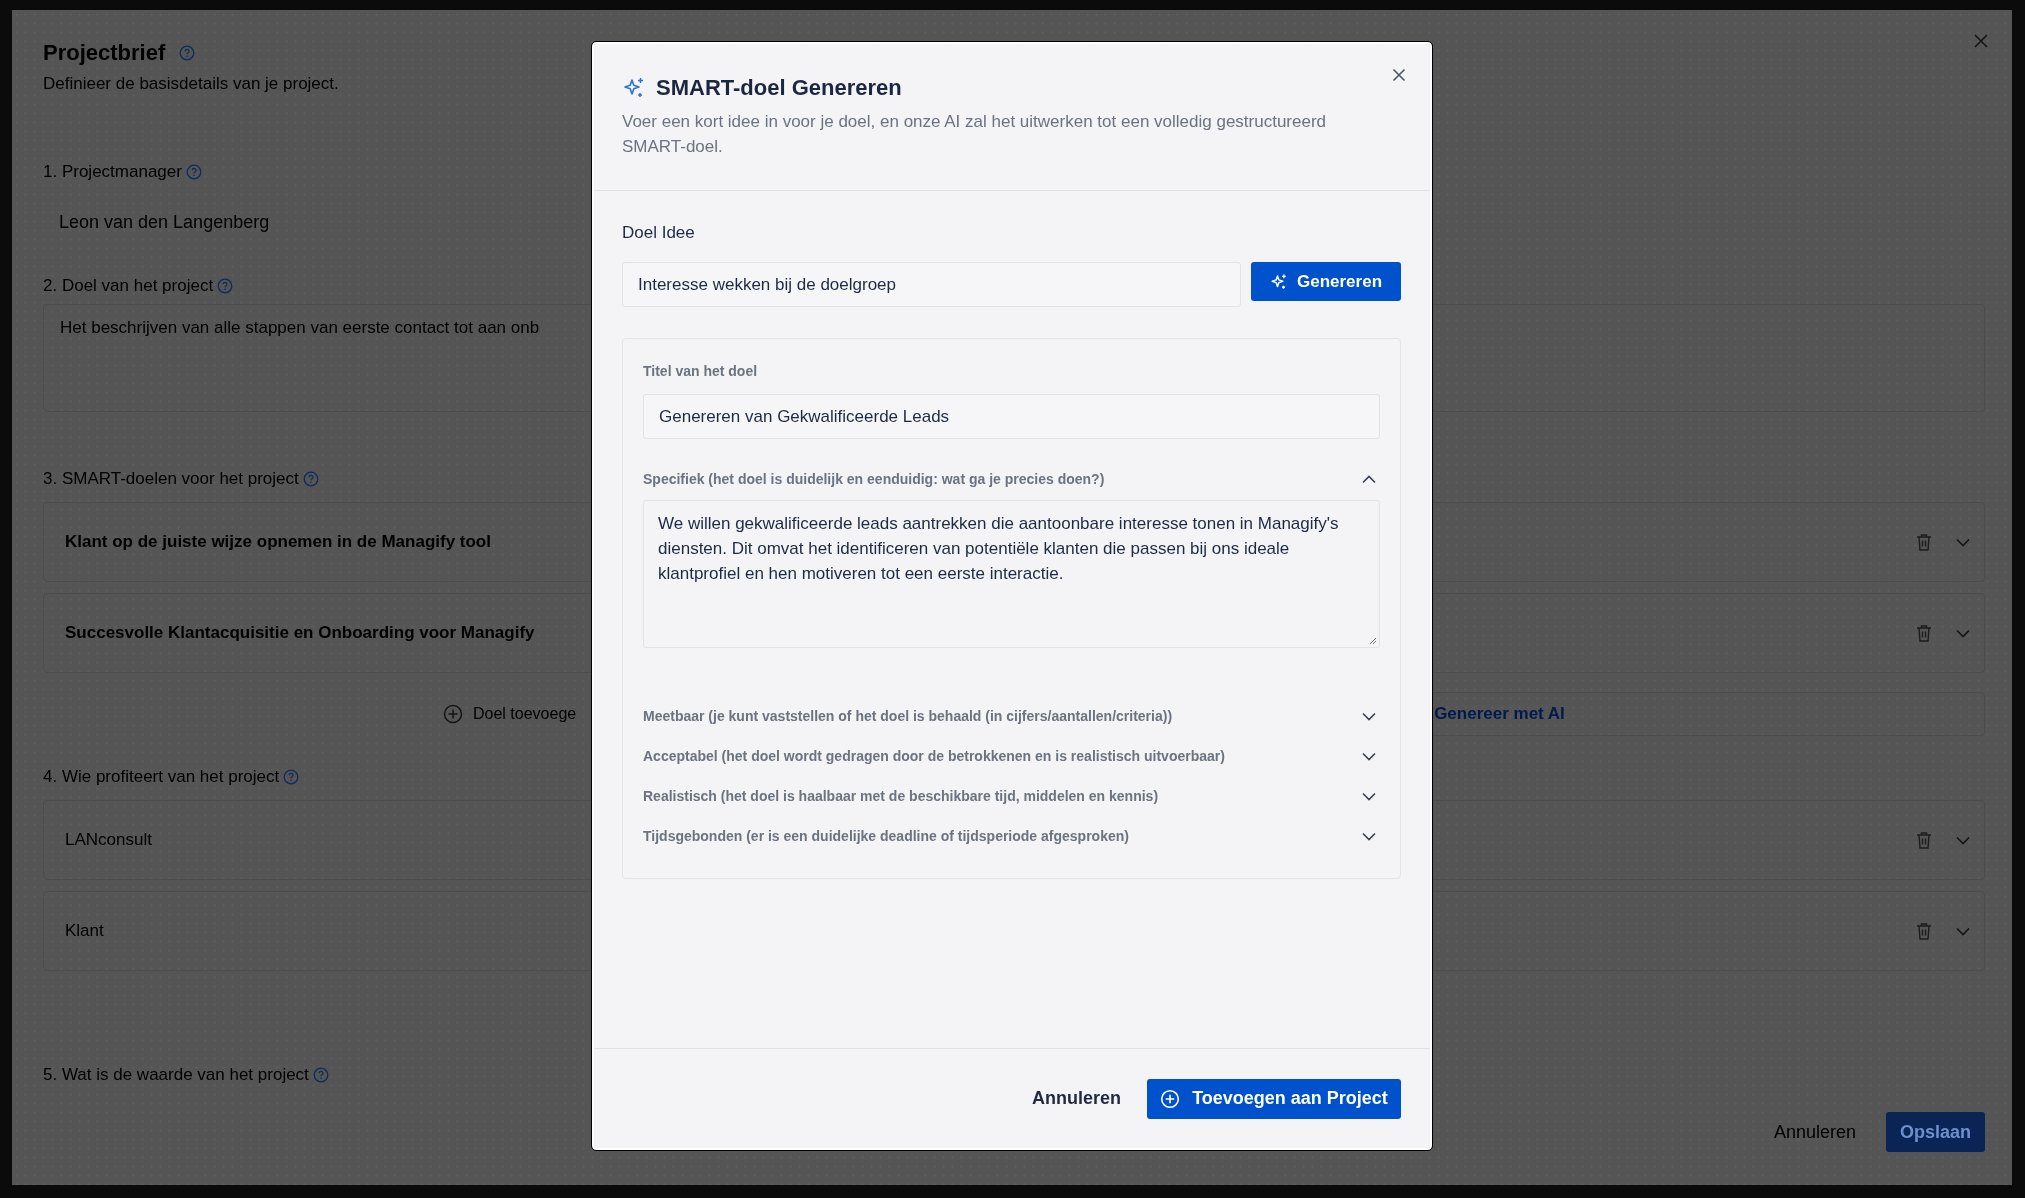 The height and width of the screenshot is (1198, 2025). Describe the element at coordinates (779, 88) in the screenshot. I see `dialog-title: SMART-doel Genereren` at that location.